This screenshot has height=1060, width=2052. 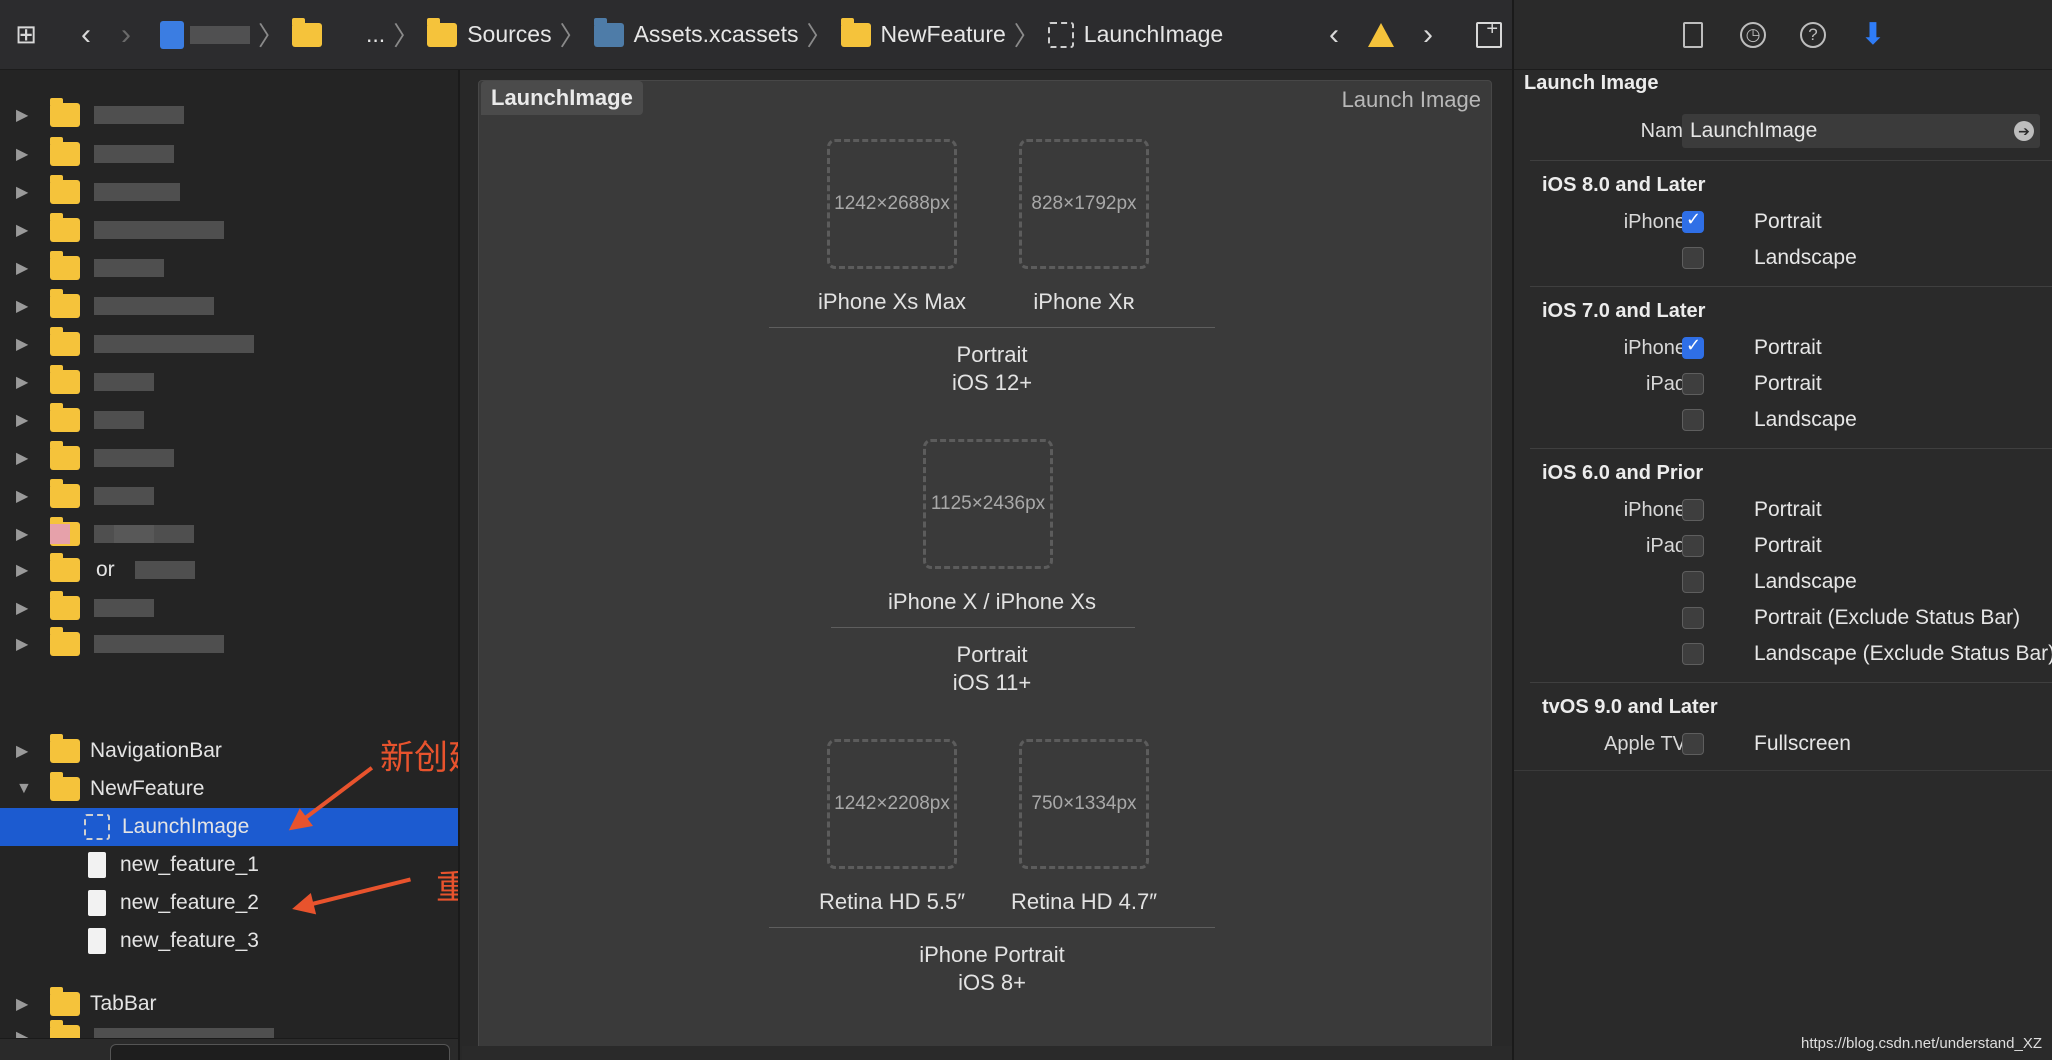 What do you see at coordinates (229, 570) in the screenshot?
I see `list-item: ▶ or` at bounding box center [229, 570].